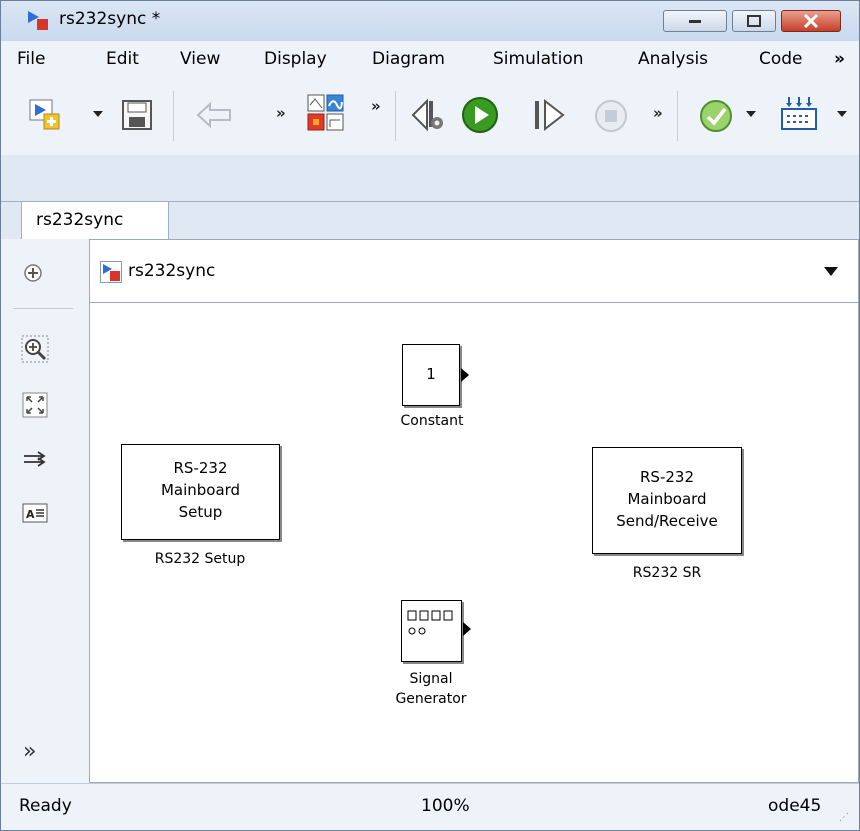 This screenshot has height=831, width=860. I want to click on close-icon, so click(811, 21).